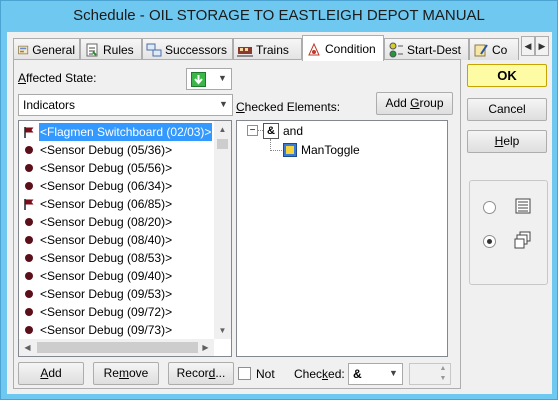  I want to click on affected-state-label: Affected State:, so click(57, 78).